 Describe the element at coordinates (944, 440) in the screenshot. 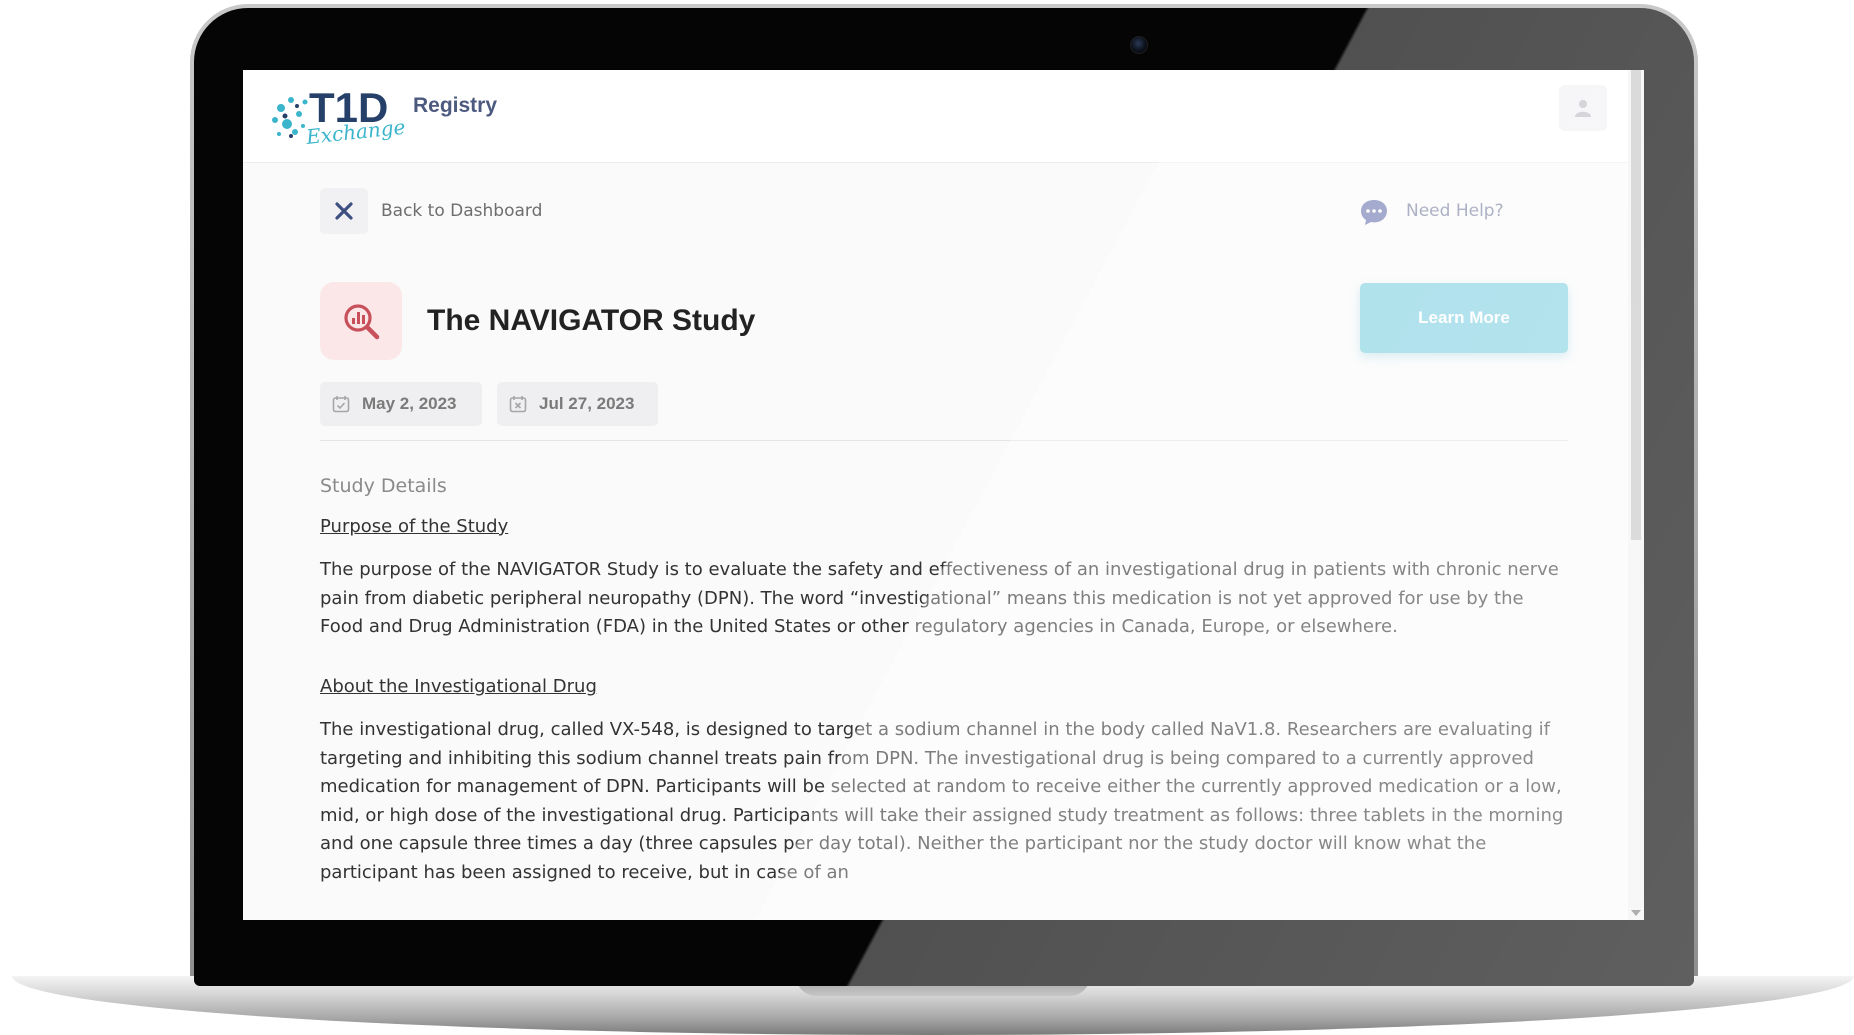

I see `header-divider` at that location.